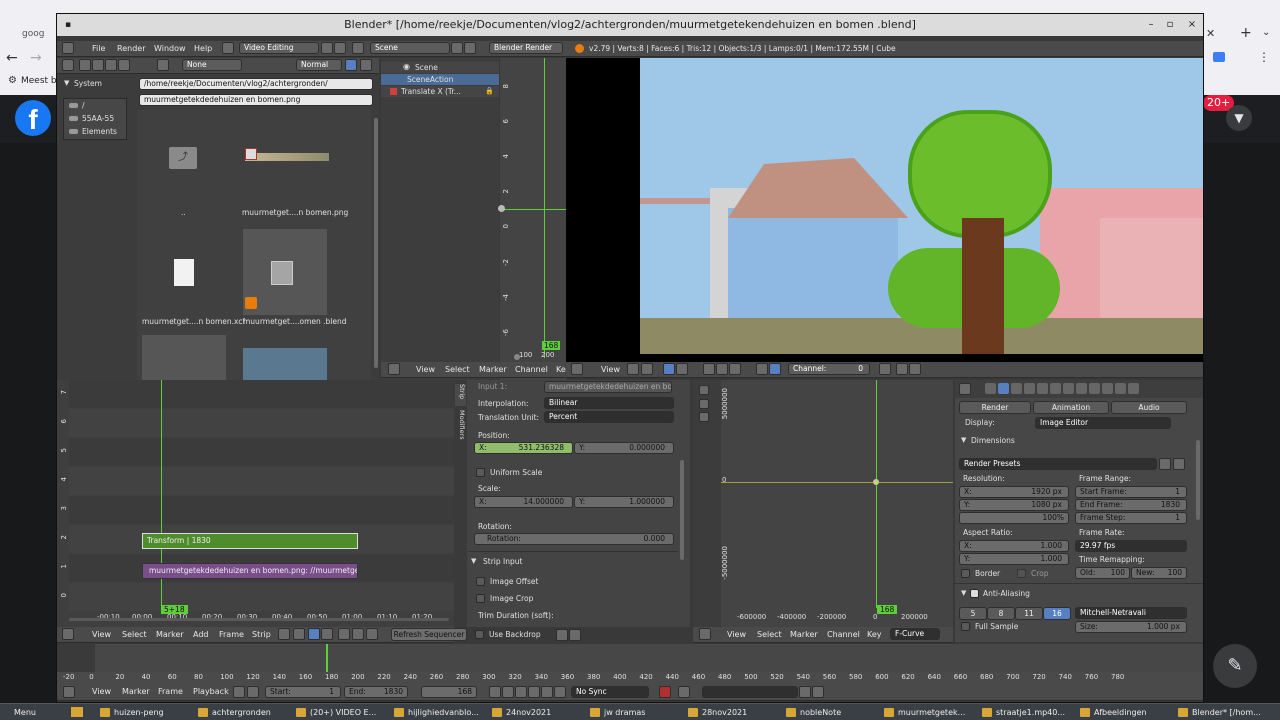  I want to click on timeline-menu-playback: Playback, so click(211, 691).